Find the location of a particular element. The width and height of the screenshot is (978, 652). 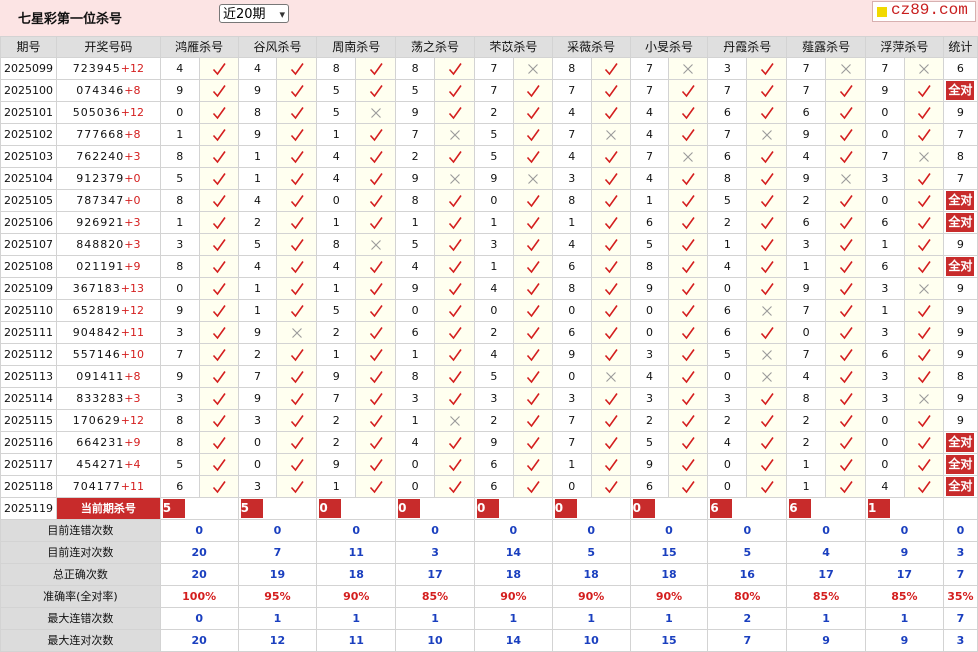

table-row: 2025099 723945+12 4 4 8 8 7 8 7 3 7 7 6 is located at coordinates (489, 68).